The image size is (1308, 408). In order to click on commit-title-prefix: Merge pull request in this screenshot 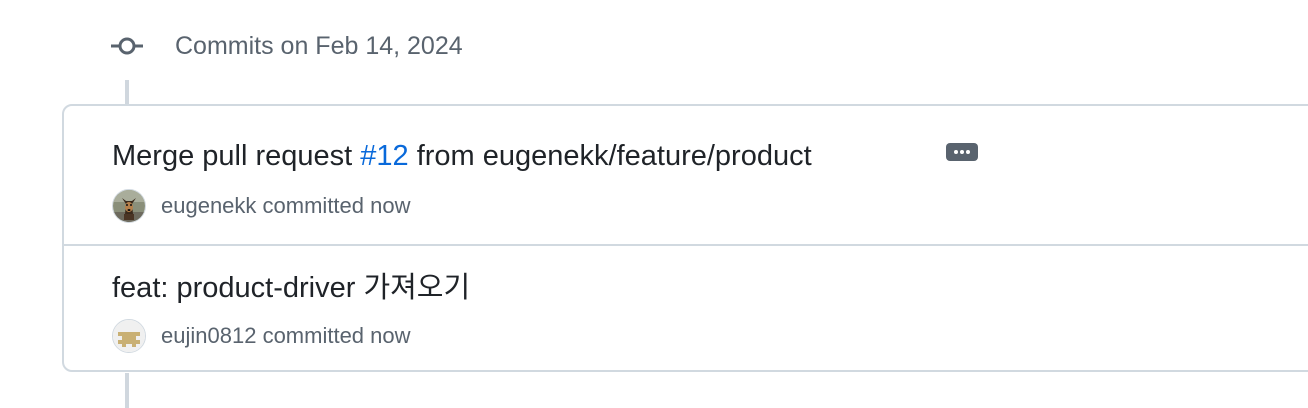, I will do `click(236, 156)`.